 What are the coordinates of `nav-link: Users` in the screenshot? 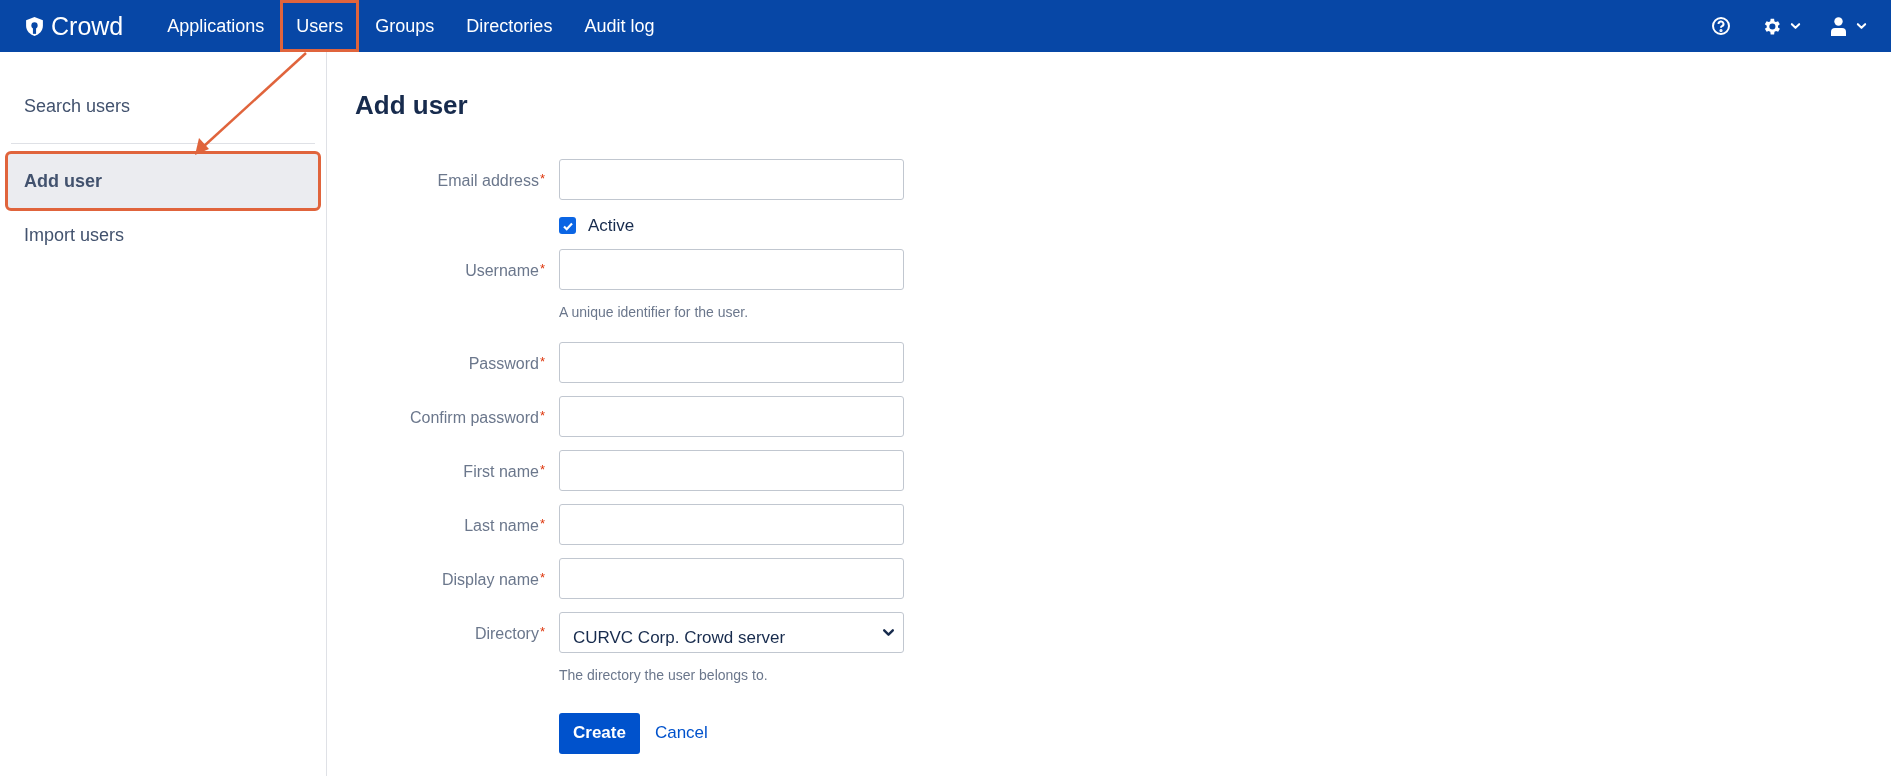 It's located at (320, 26).